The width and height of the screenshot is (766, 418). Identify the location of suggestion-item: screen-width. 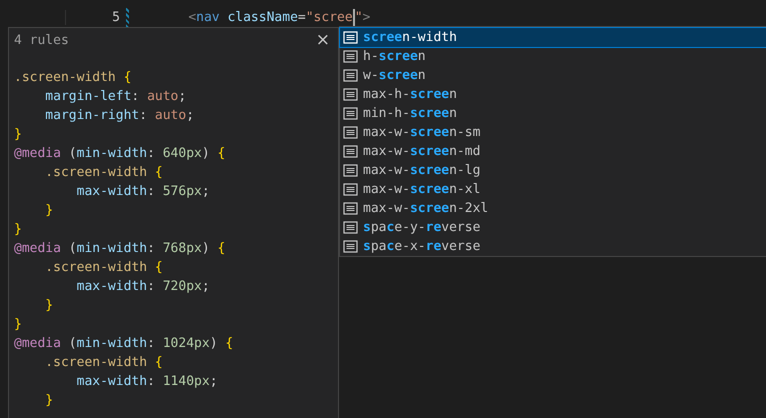
(553, 37).